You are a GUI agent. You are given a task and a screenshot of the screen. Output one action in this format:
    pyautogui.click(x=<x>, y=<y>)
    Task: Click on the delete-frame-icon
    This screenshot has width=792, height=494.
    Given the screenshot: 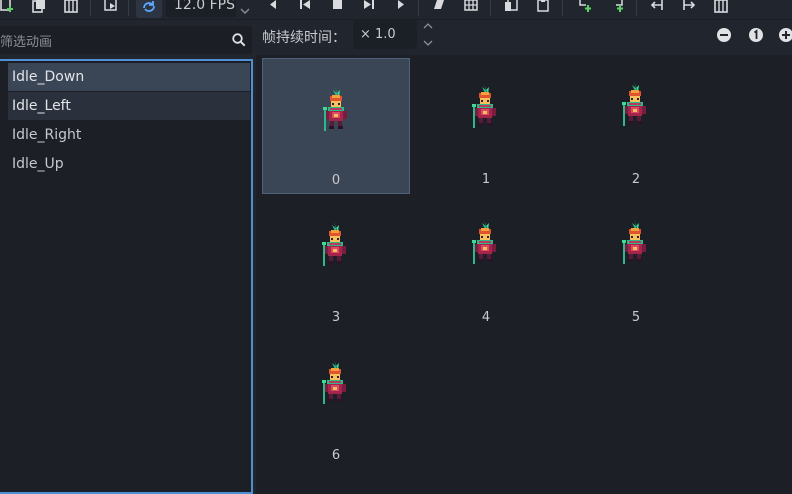 What is the action you would take?
    pyautogui.click(x=721, y=8)
    